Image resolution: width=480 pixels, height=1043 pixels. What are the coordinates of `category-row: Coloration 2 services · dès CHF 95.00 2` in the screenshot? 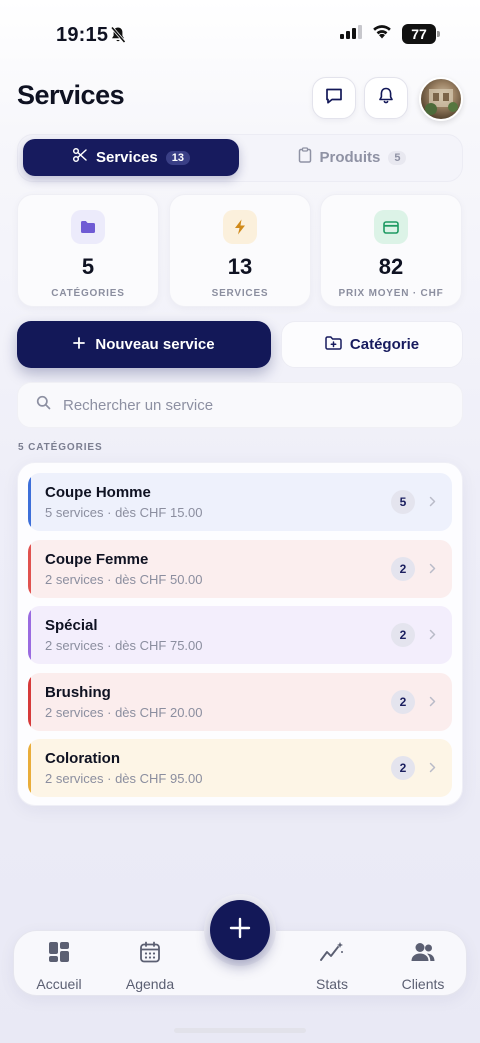 It's located at (240, 768).